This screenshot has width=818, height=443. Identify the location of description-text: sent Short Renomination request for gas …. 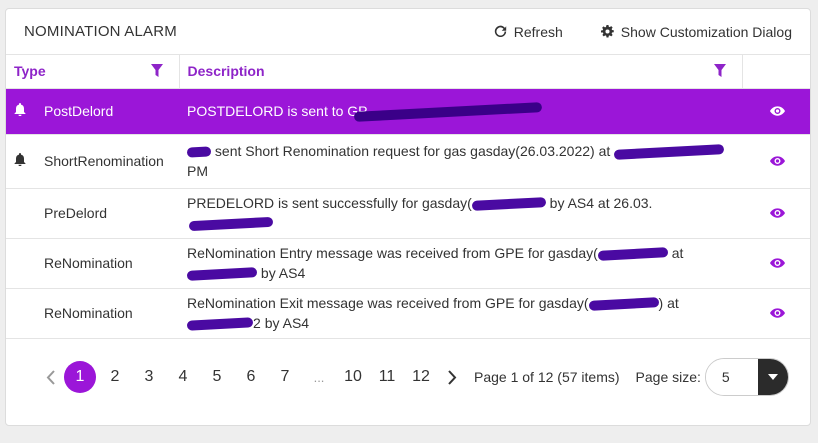
(412, 151).